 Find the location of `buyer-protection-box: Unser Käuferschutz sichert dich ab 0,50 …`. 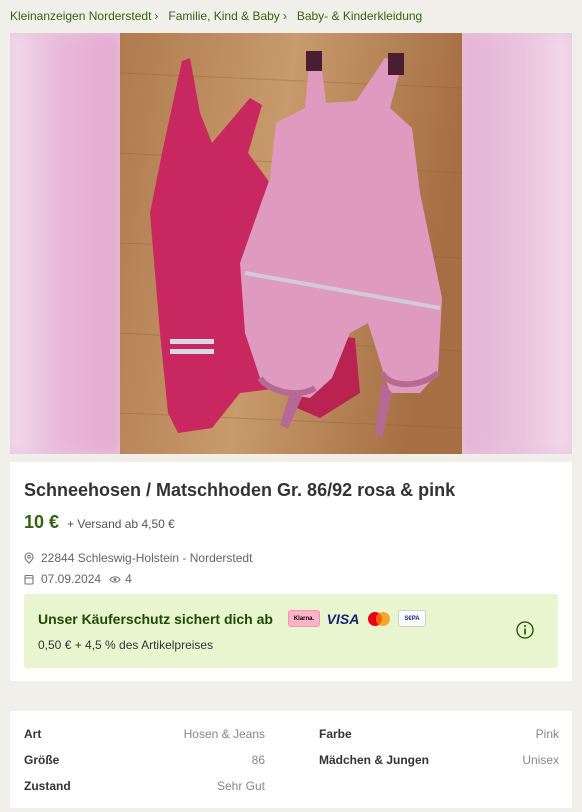

buyer-protection-box: Unser Käuferschutz sichert dich ab 0,50 … is located at coordinates (291, 631).